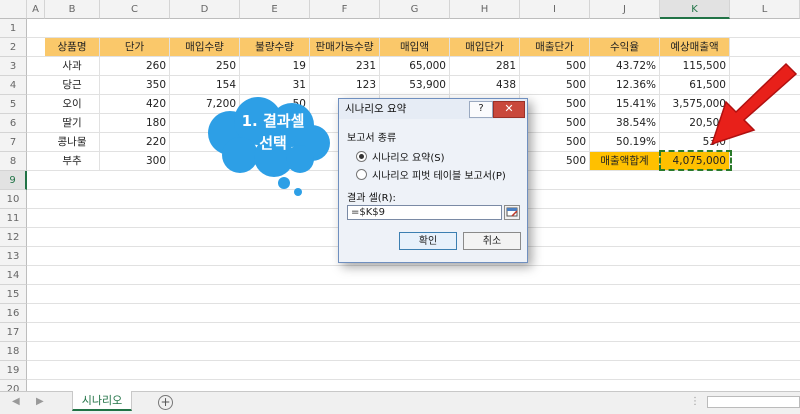  I want to click on table-cell: 231, so click(345, 66).